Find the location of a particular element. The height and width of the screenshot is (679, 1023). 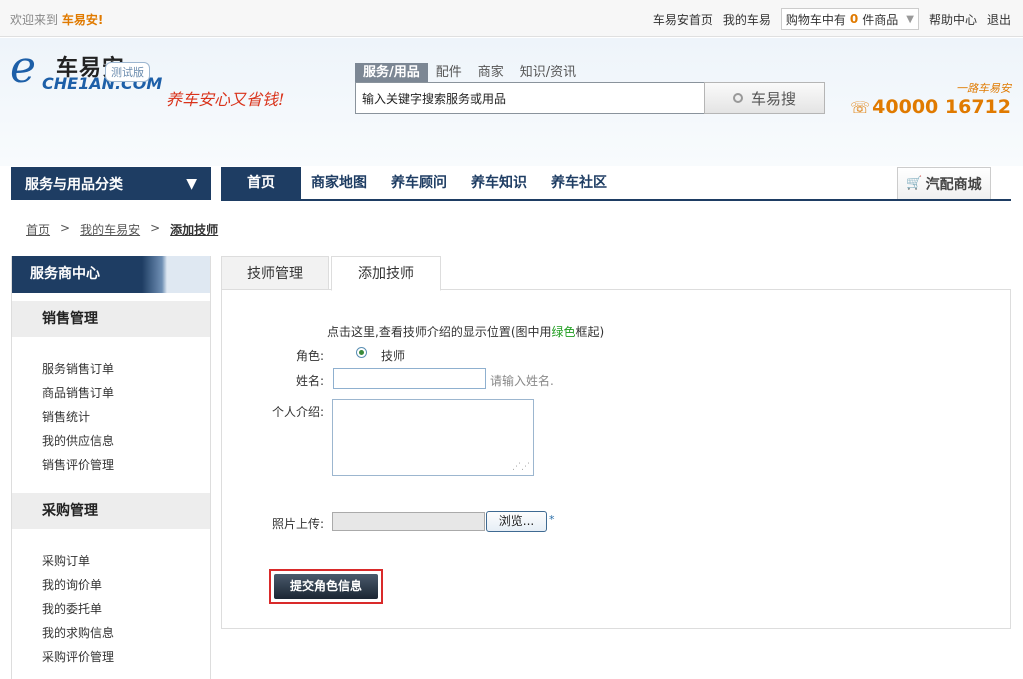

nav-car-community: 养车社区 is located at coordinates (579, 183).